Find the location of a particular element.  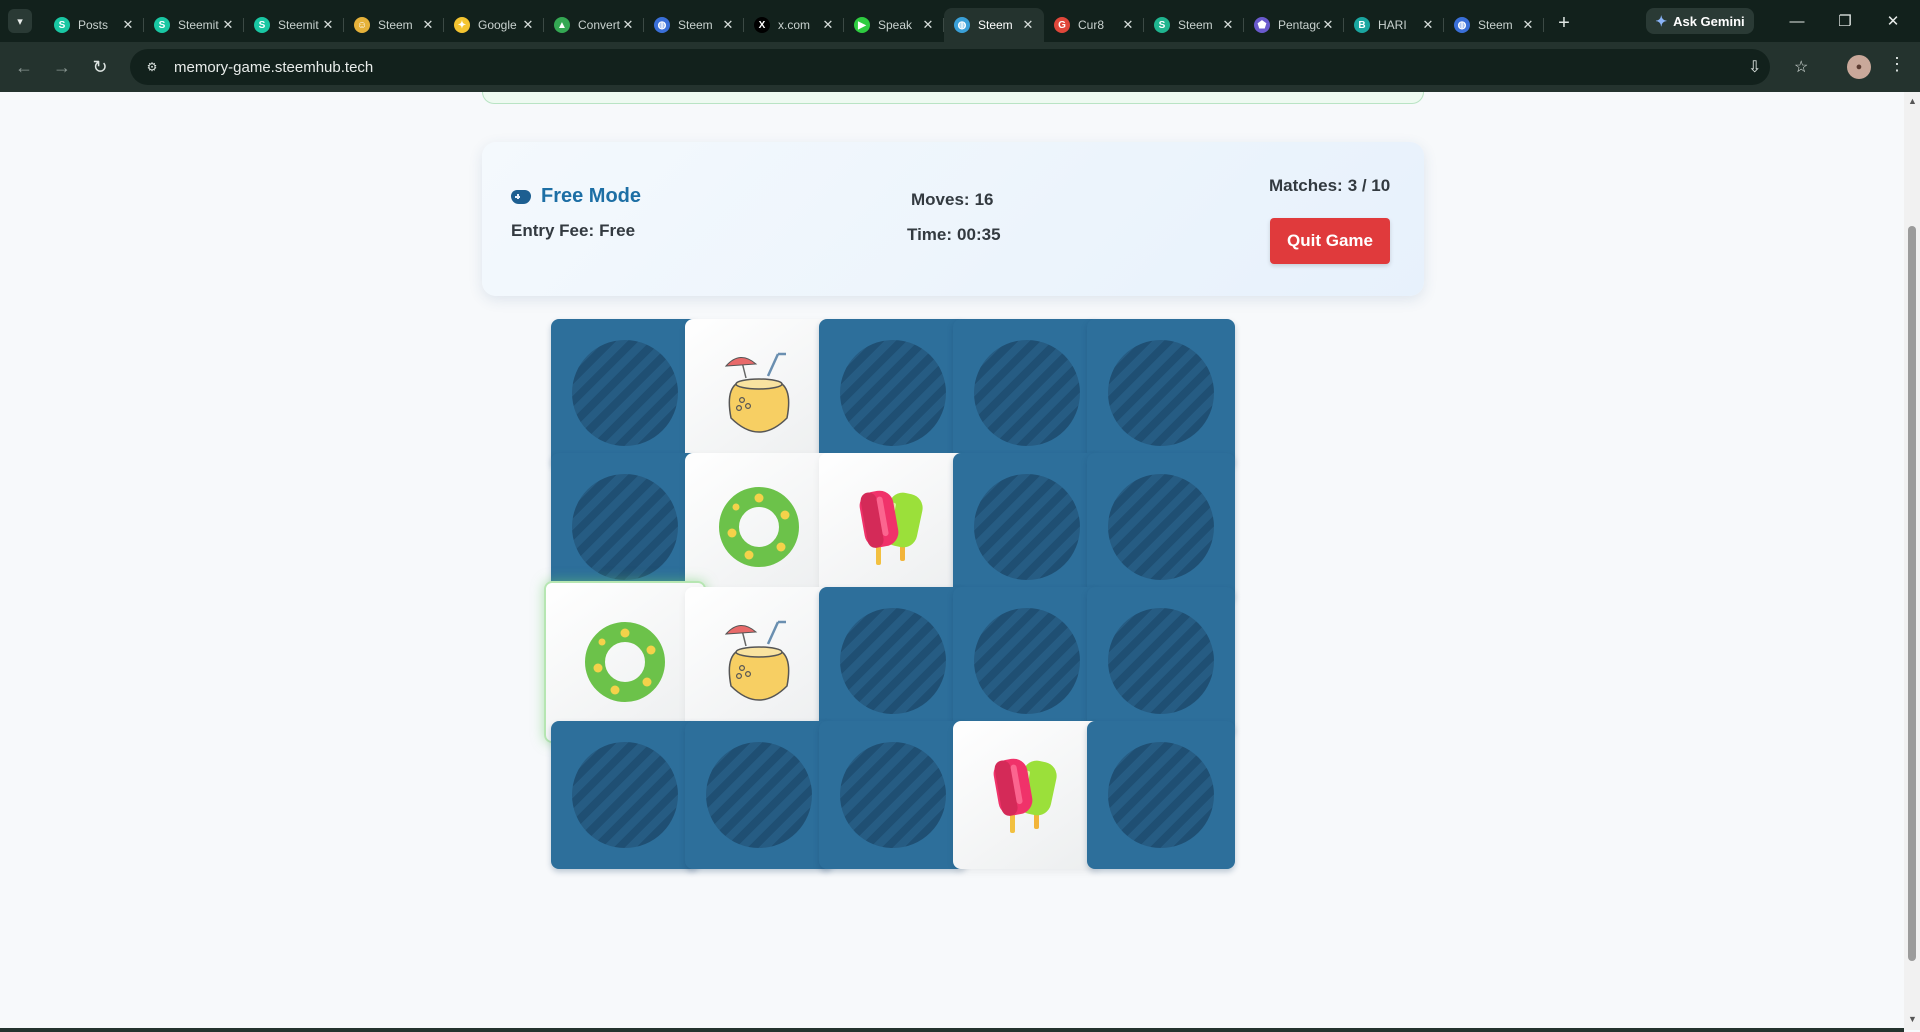

gamepad-icon is located at coordinates (521, 196).